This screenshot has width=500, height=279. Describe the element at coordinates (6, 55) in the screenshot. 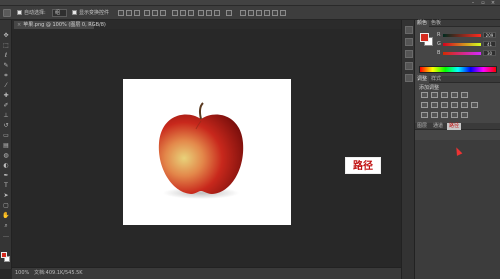

I see `lasso-tool-icon: ℓ` at that location.